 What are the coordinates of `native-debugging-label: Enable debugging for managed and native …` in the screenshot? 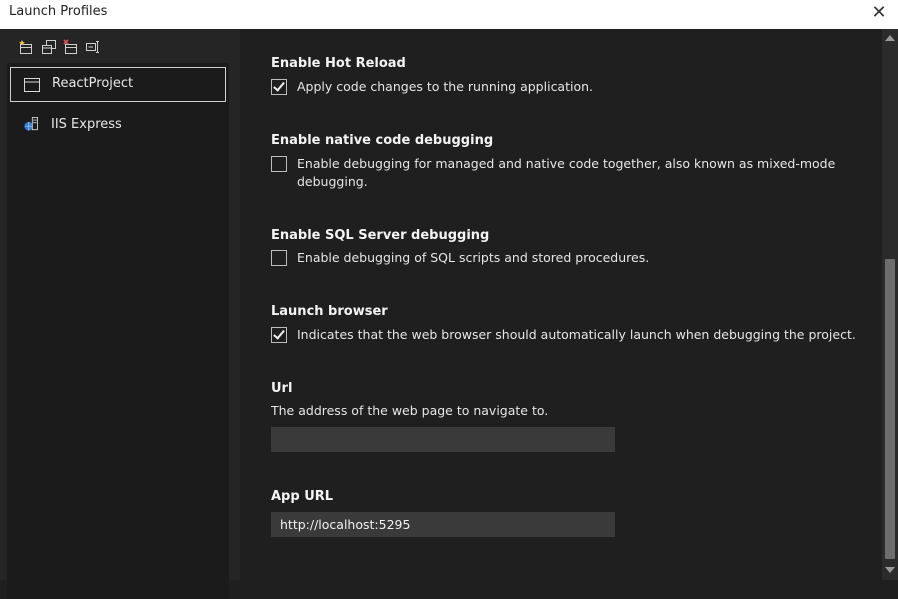 It's located at (566, 172).